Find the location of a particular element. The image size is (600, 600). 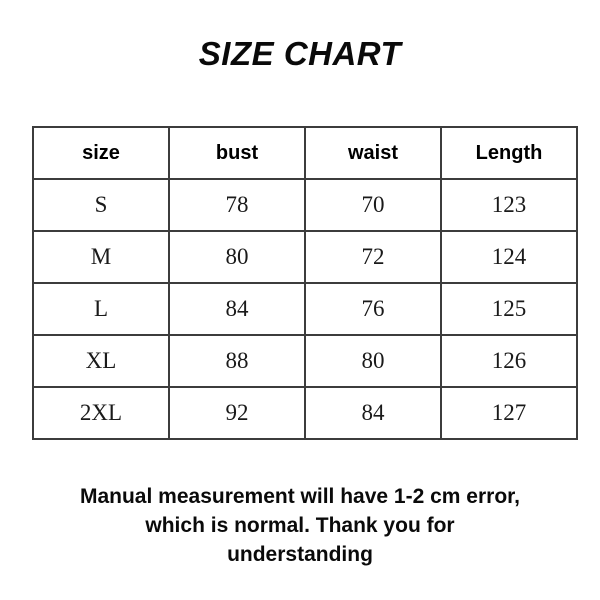

column-header-waist: waist is located at coordinates (373, 153).